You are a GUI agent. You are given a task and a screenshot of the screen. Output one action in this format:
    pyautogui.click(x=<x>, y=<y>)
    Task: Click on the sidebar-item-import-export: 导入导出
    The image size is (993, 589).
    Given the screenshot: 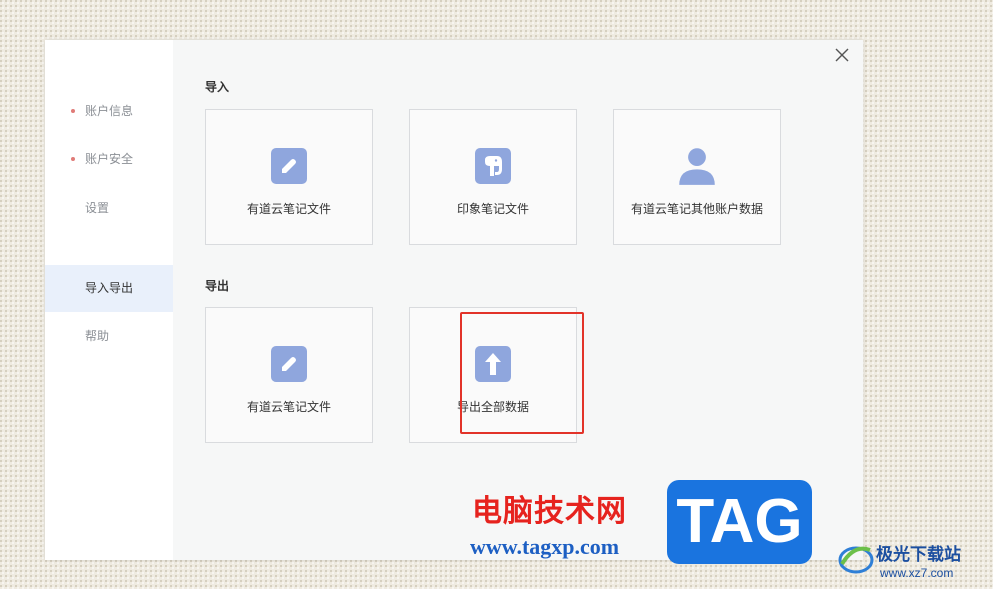 What is the action you would take?
    pyautogui.click(x=109, y=288)
    